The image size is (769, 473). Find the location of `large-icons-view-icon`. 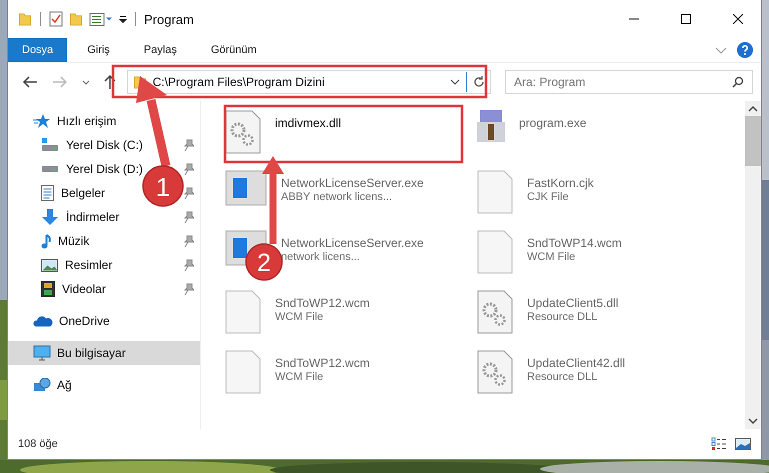

large-icons-view-icon is located at coordinates (743, 444).